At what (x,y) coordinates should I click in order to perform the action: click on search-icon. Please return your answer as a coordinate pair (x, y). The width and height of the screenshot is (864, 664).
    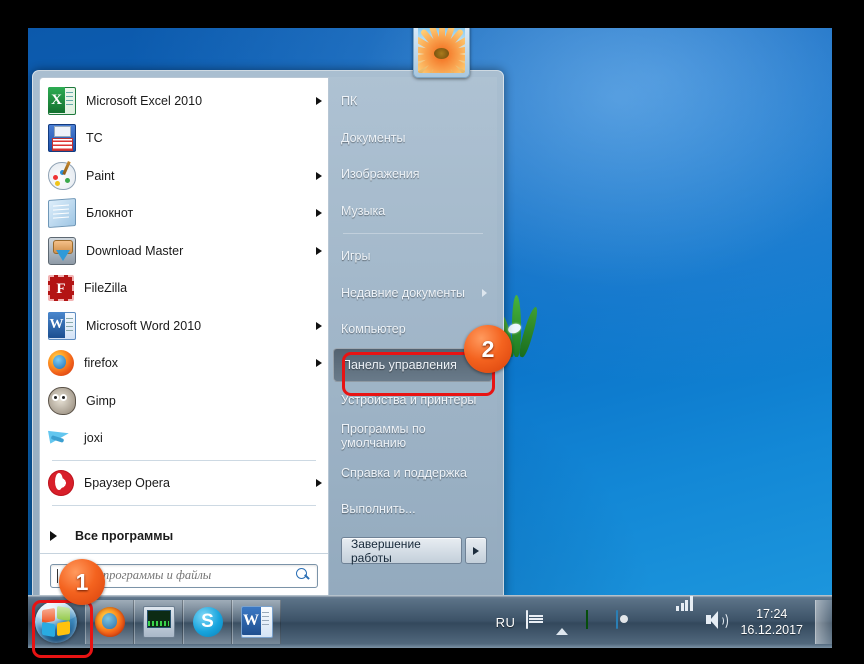
    Looking at the image, I should click on (303, 575).